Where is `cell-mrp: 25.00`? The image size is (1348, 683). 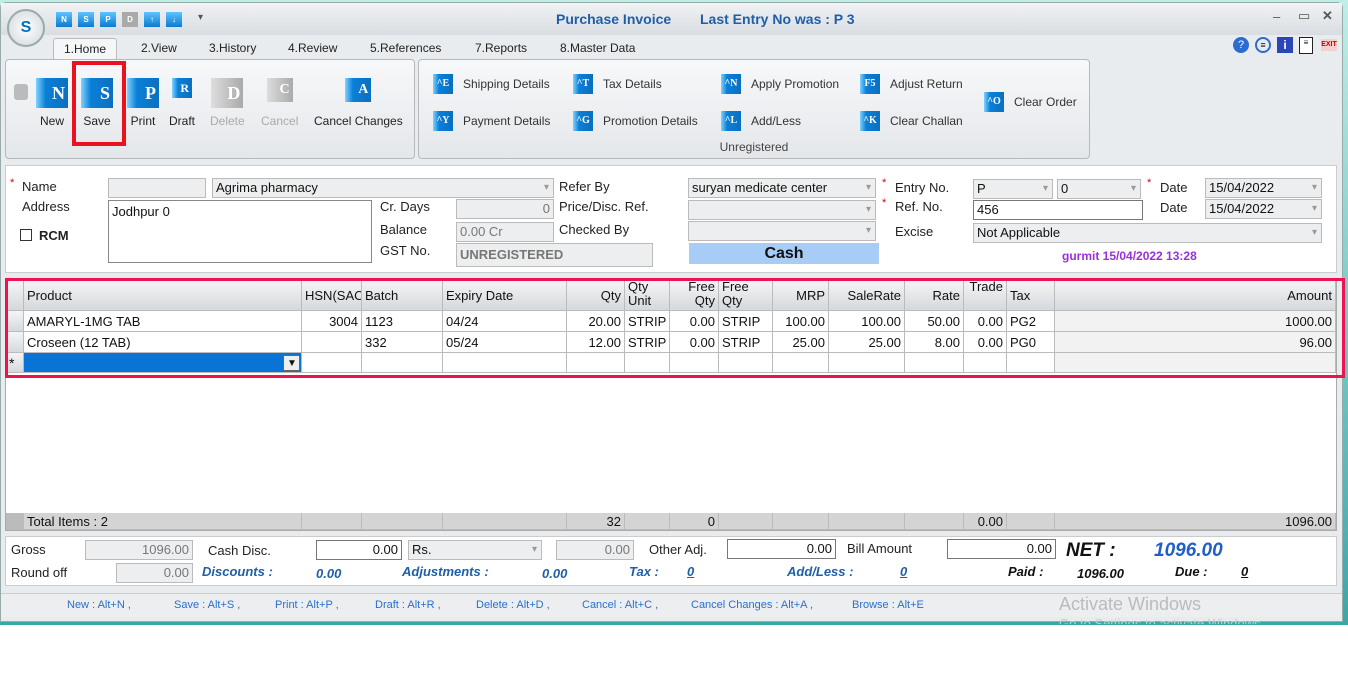
cell-mrp: 25.00 is located at coordinates (801, 342).